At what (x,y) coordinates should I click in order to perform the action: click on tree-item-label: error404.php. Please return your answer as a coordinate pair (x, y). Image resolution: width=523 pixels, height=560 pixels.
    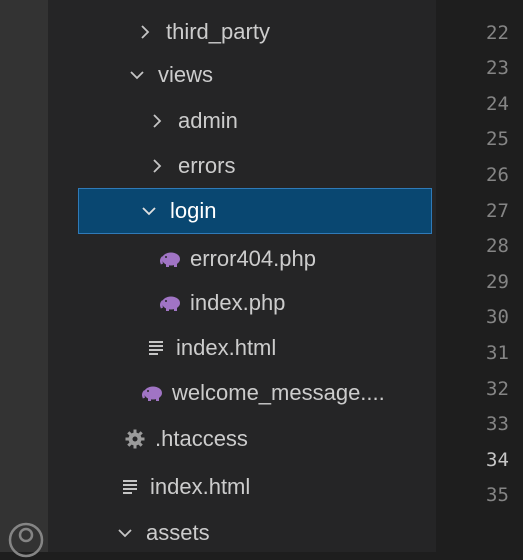
    Looking at the image, I should click on (253, 258).